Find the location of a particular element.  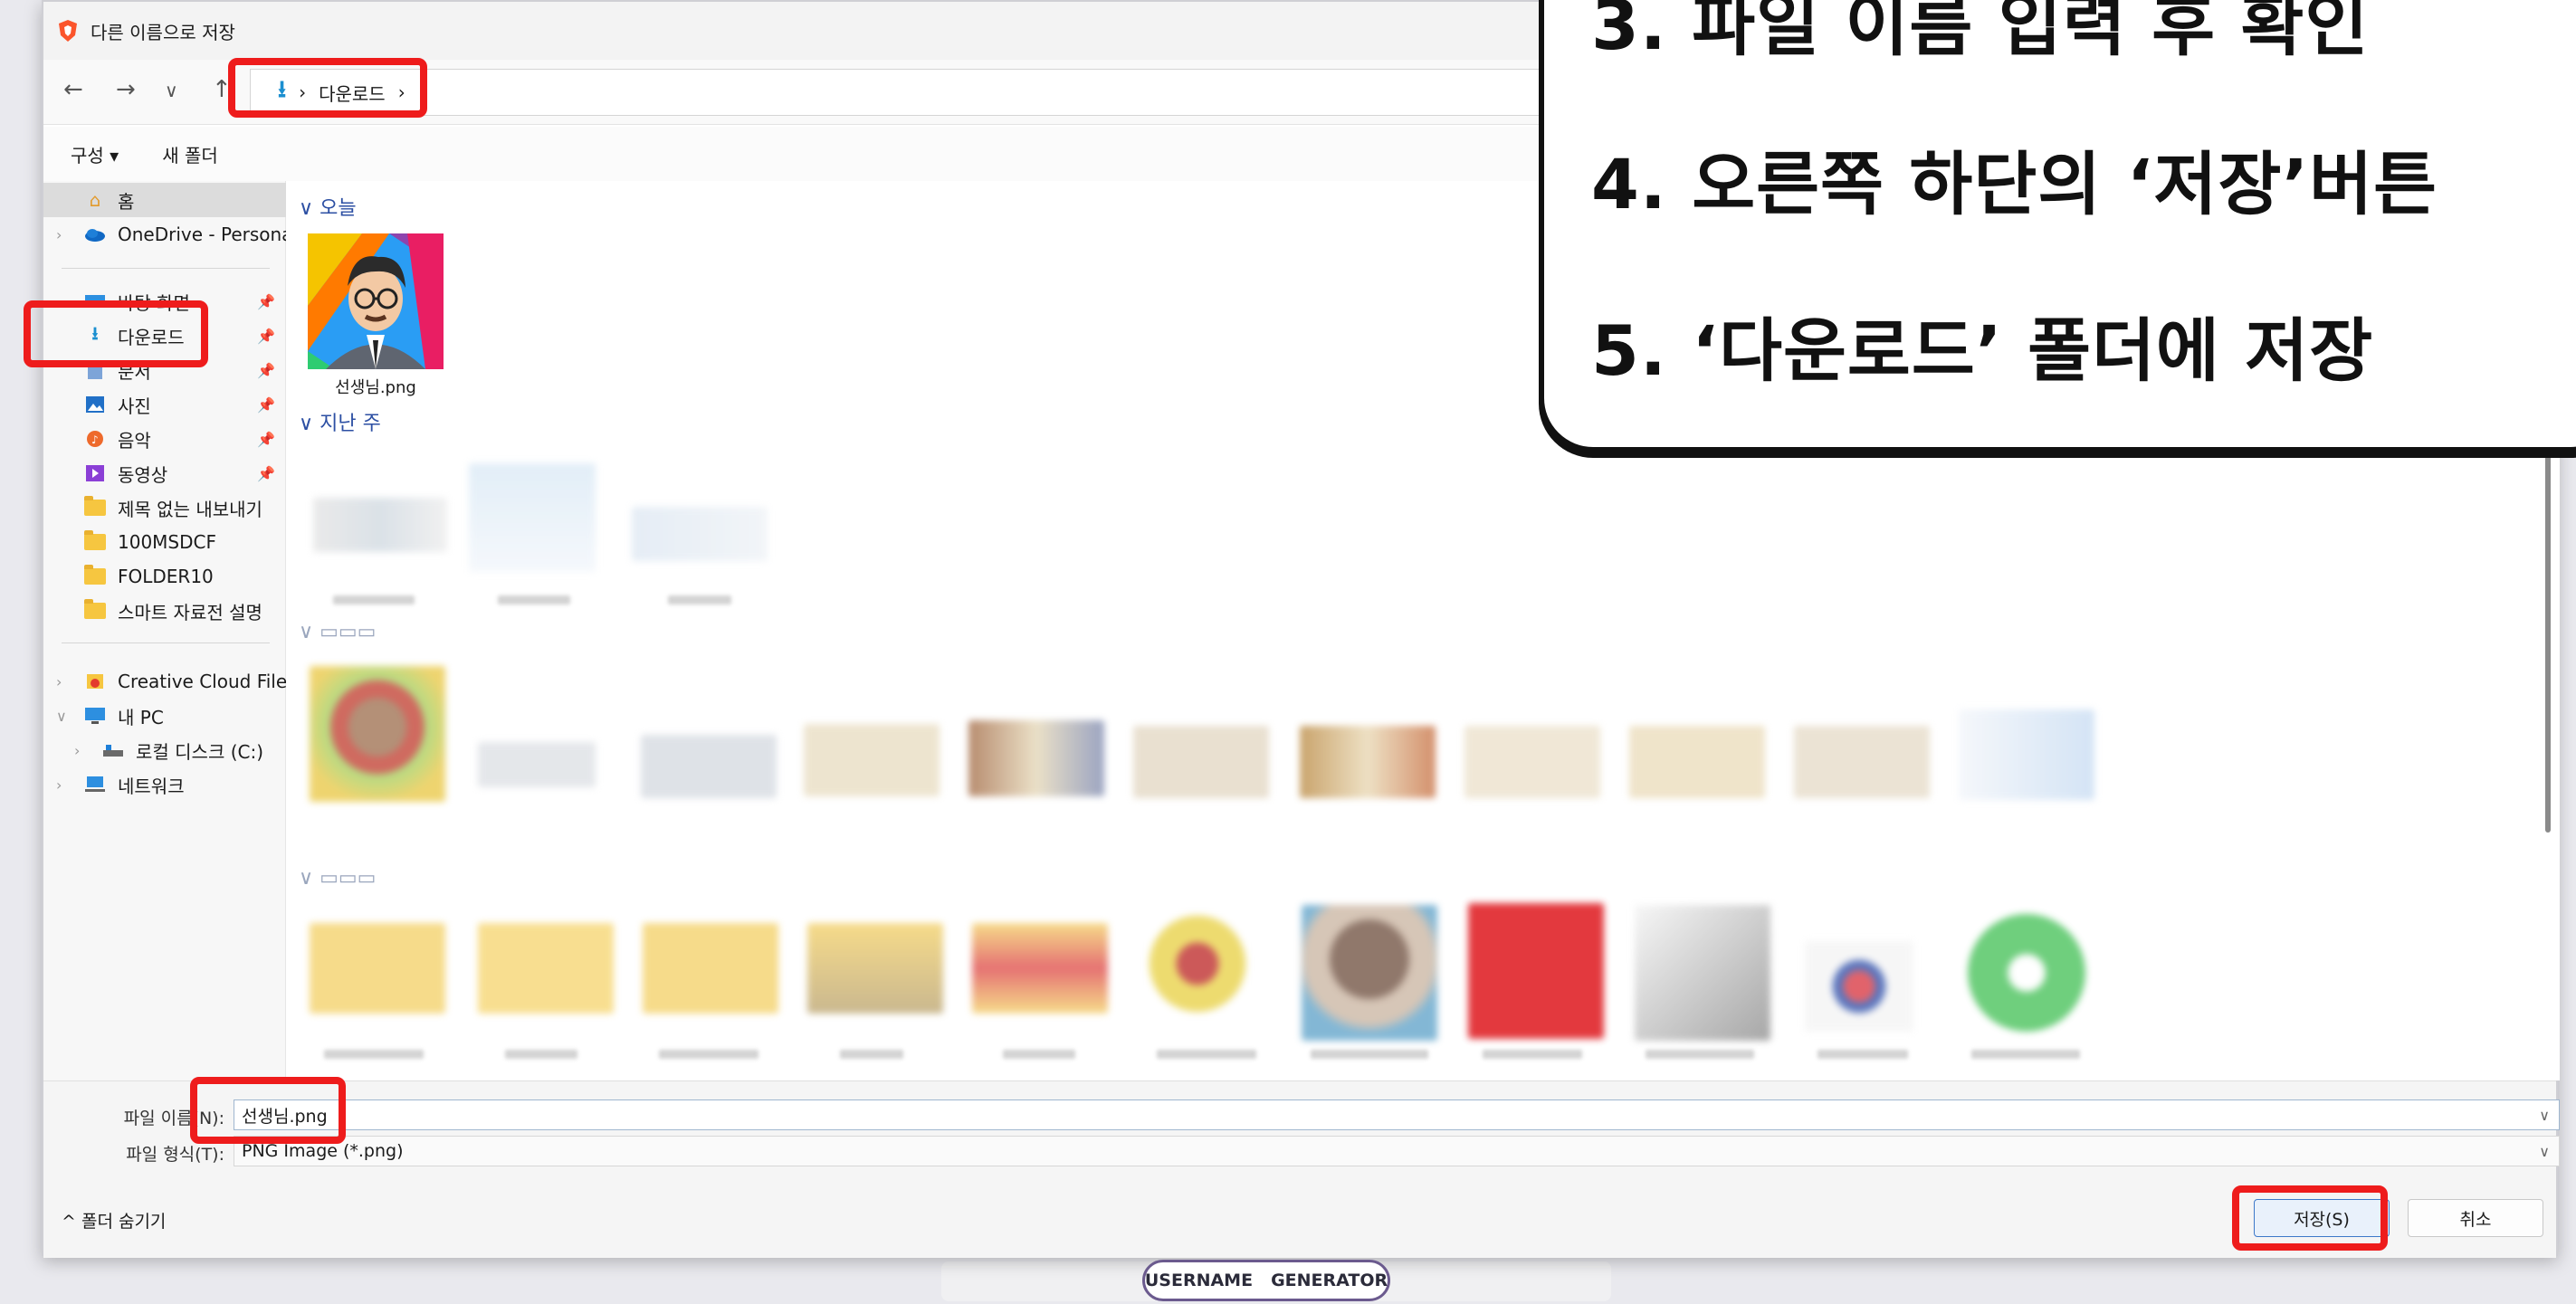

sidebar-item-this-pc: ∨ 내 PC is located at coordinates (164, 716).